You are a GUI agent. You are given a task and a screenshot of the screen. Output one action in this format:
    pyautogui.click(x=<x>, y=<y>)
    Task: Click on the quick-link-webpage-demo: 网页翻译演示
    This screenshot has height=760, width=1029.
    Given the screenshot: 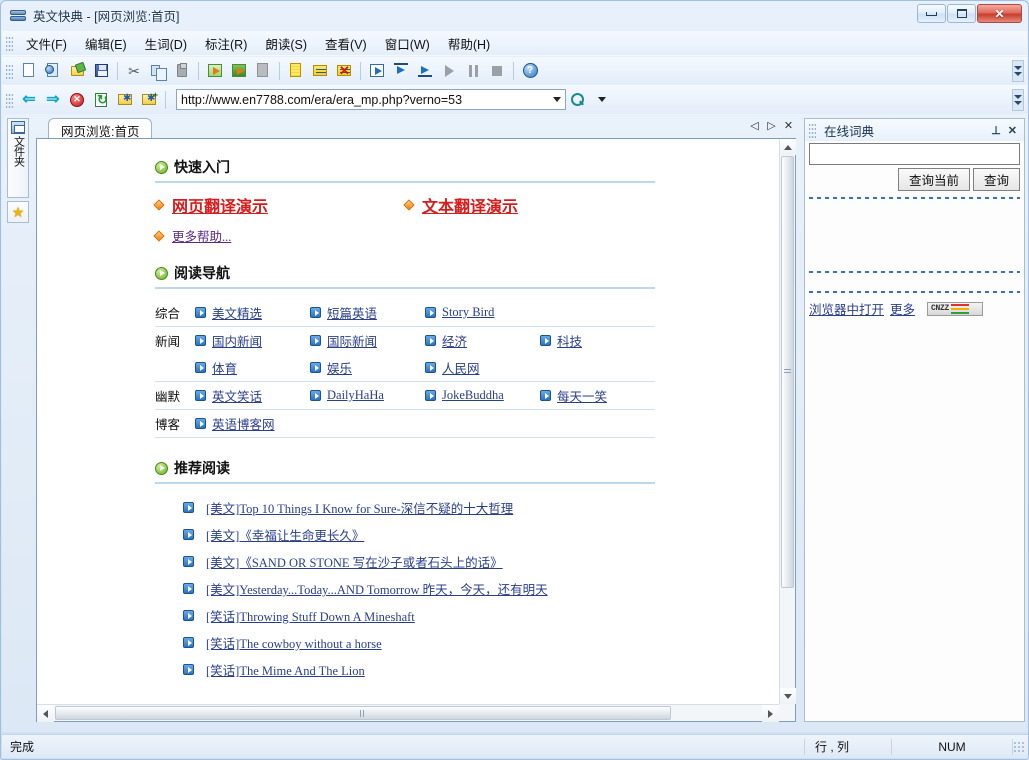 What is the action you would take?
    pyautogui.click(x=279, y=205)
    